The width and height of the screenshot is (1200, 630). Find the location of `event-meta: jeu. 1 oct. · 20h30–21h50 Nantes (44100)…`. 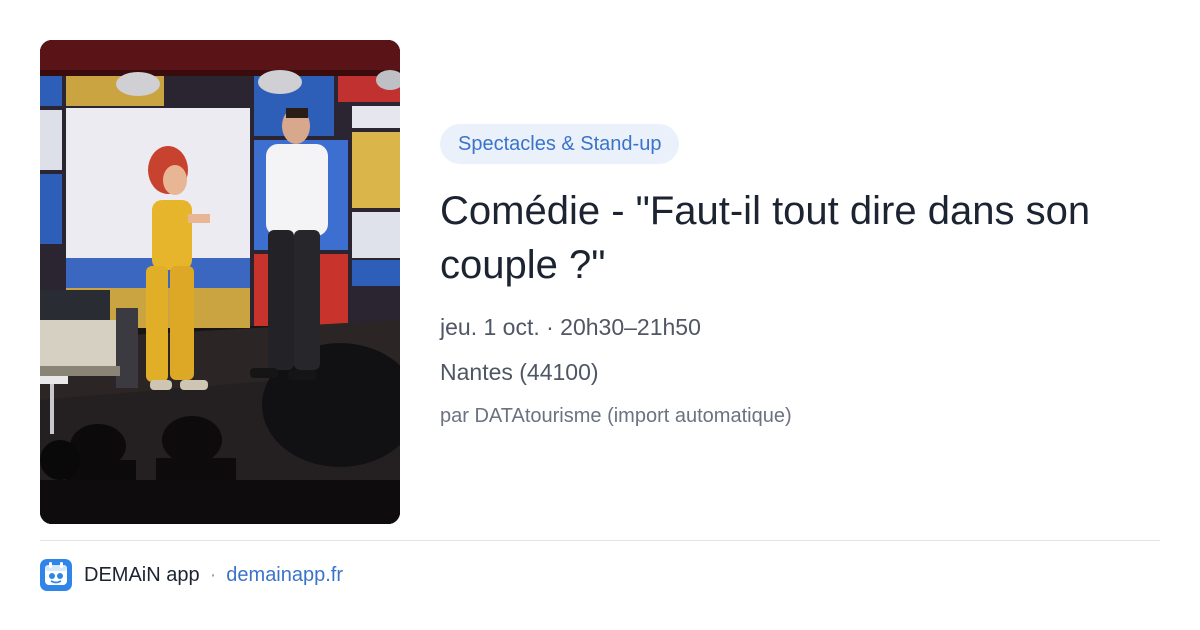

event-meta: jeu. 1 oct. · 20h30–21h50 Nantes (44100)… is located at coordinates (800, 371).